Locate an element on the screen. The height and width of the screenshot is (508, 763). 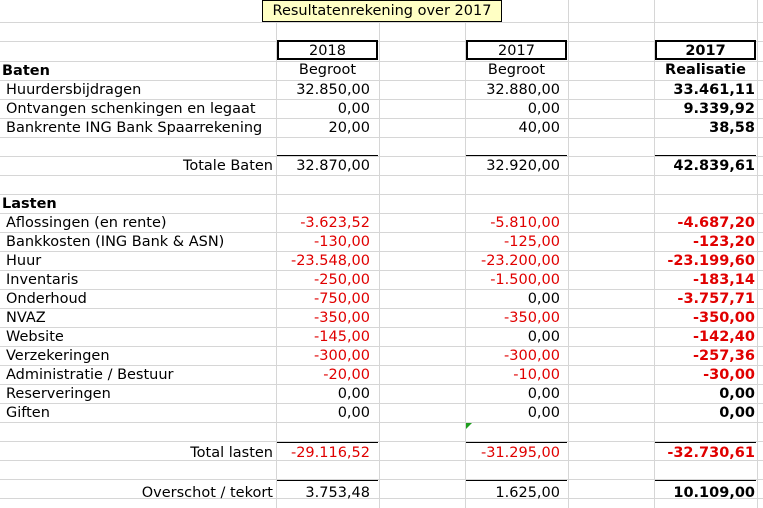
value-2017-budget: -300,00 is located at coordinates (532, 356).